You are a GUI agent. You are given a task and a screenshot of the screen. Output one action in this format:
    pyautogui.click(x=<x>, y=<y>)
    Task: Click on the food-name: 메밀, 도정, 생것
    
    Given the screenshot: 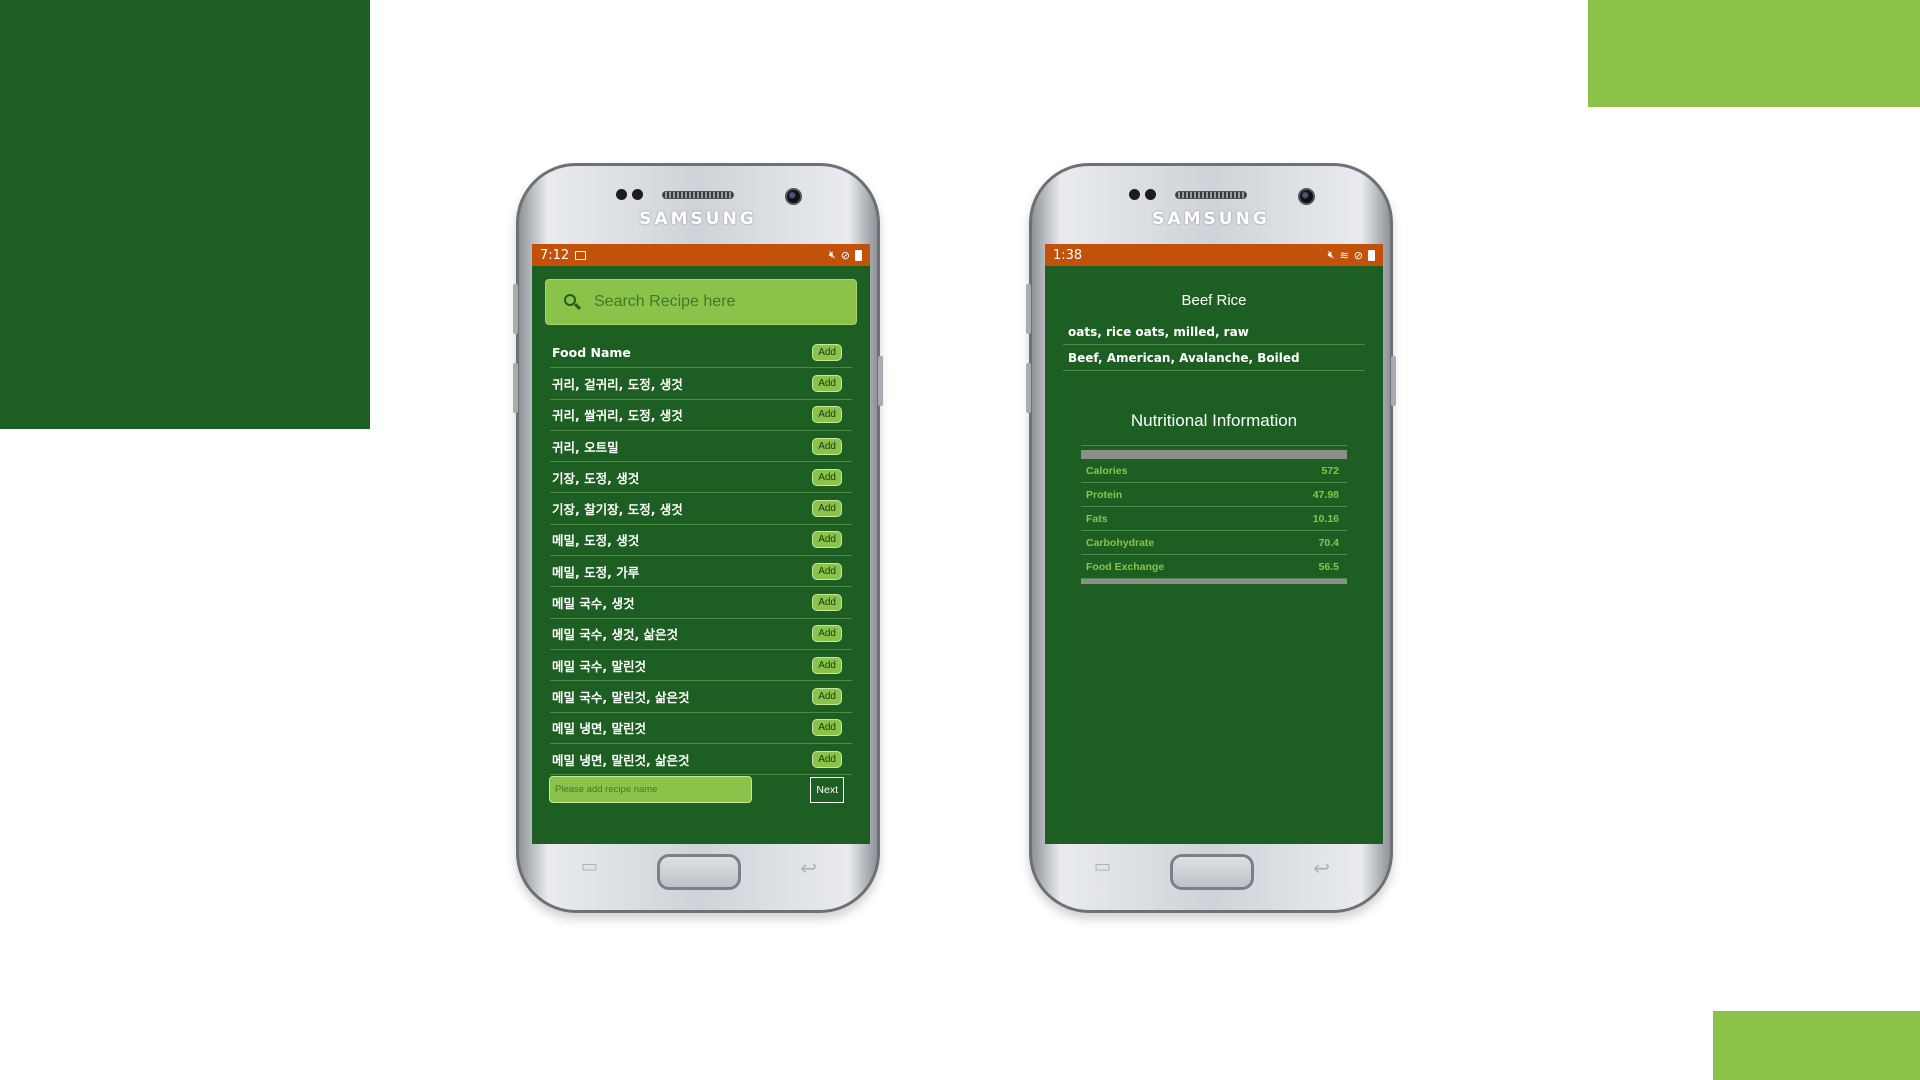 What is the action you would take?
    pyautogui.click(x=596, y=541)
    